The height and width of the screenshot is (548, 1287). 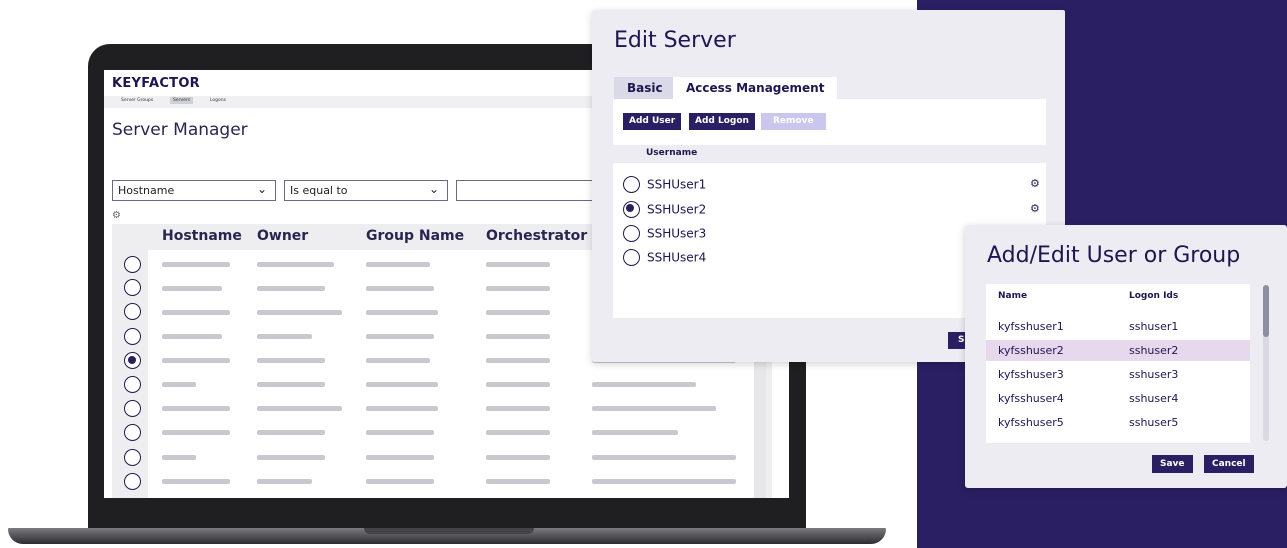 I want to click on nav-logons: Logons, so click(x=218, y=100).